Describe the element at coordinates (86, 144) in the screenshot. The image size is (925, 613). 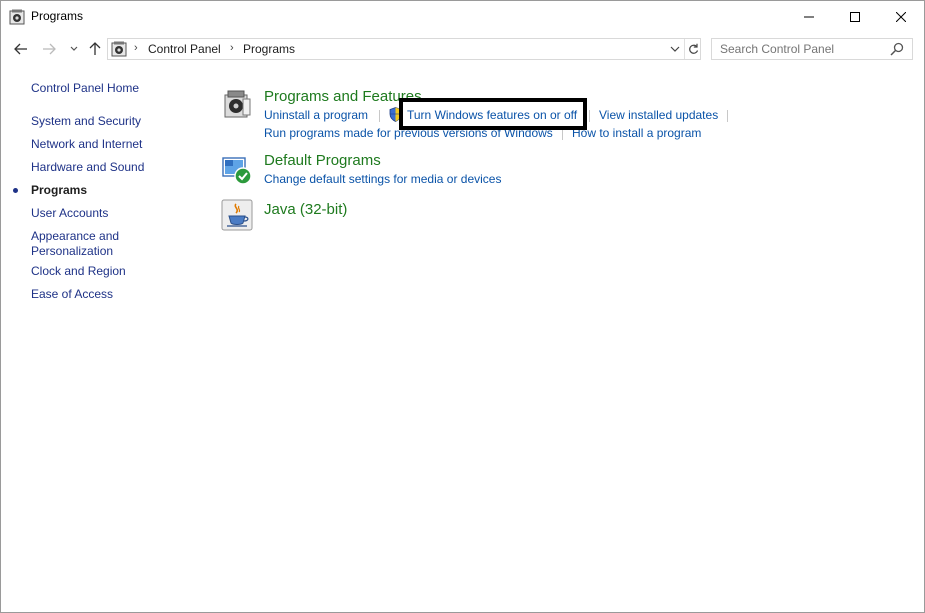
I see `sidebar-item-network-and-internet: Network and Internet` at that location.